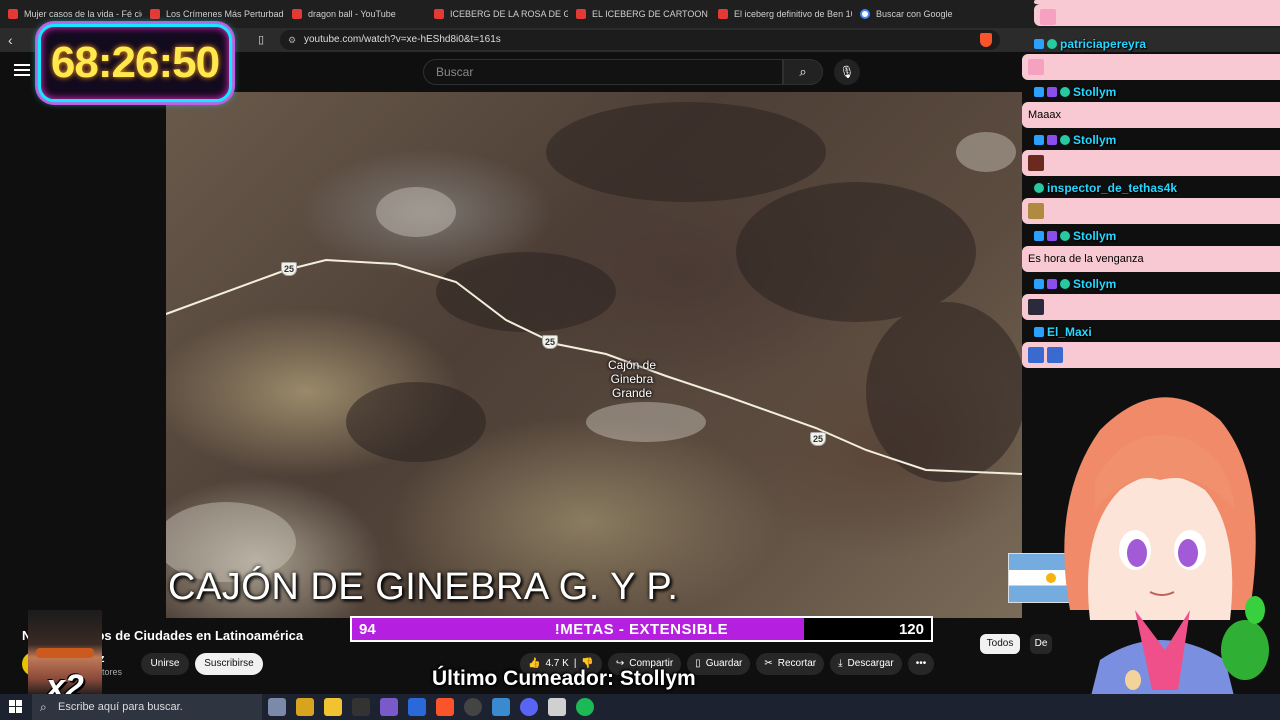 The height and width of the screenshot is (720, 1280). What do you see at coordinates (603, 72) in the screenshot?
I see `search-input: Buscar` at bounding box center [603, 72].